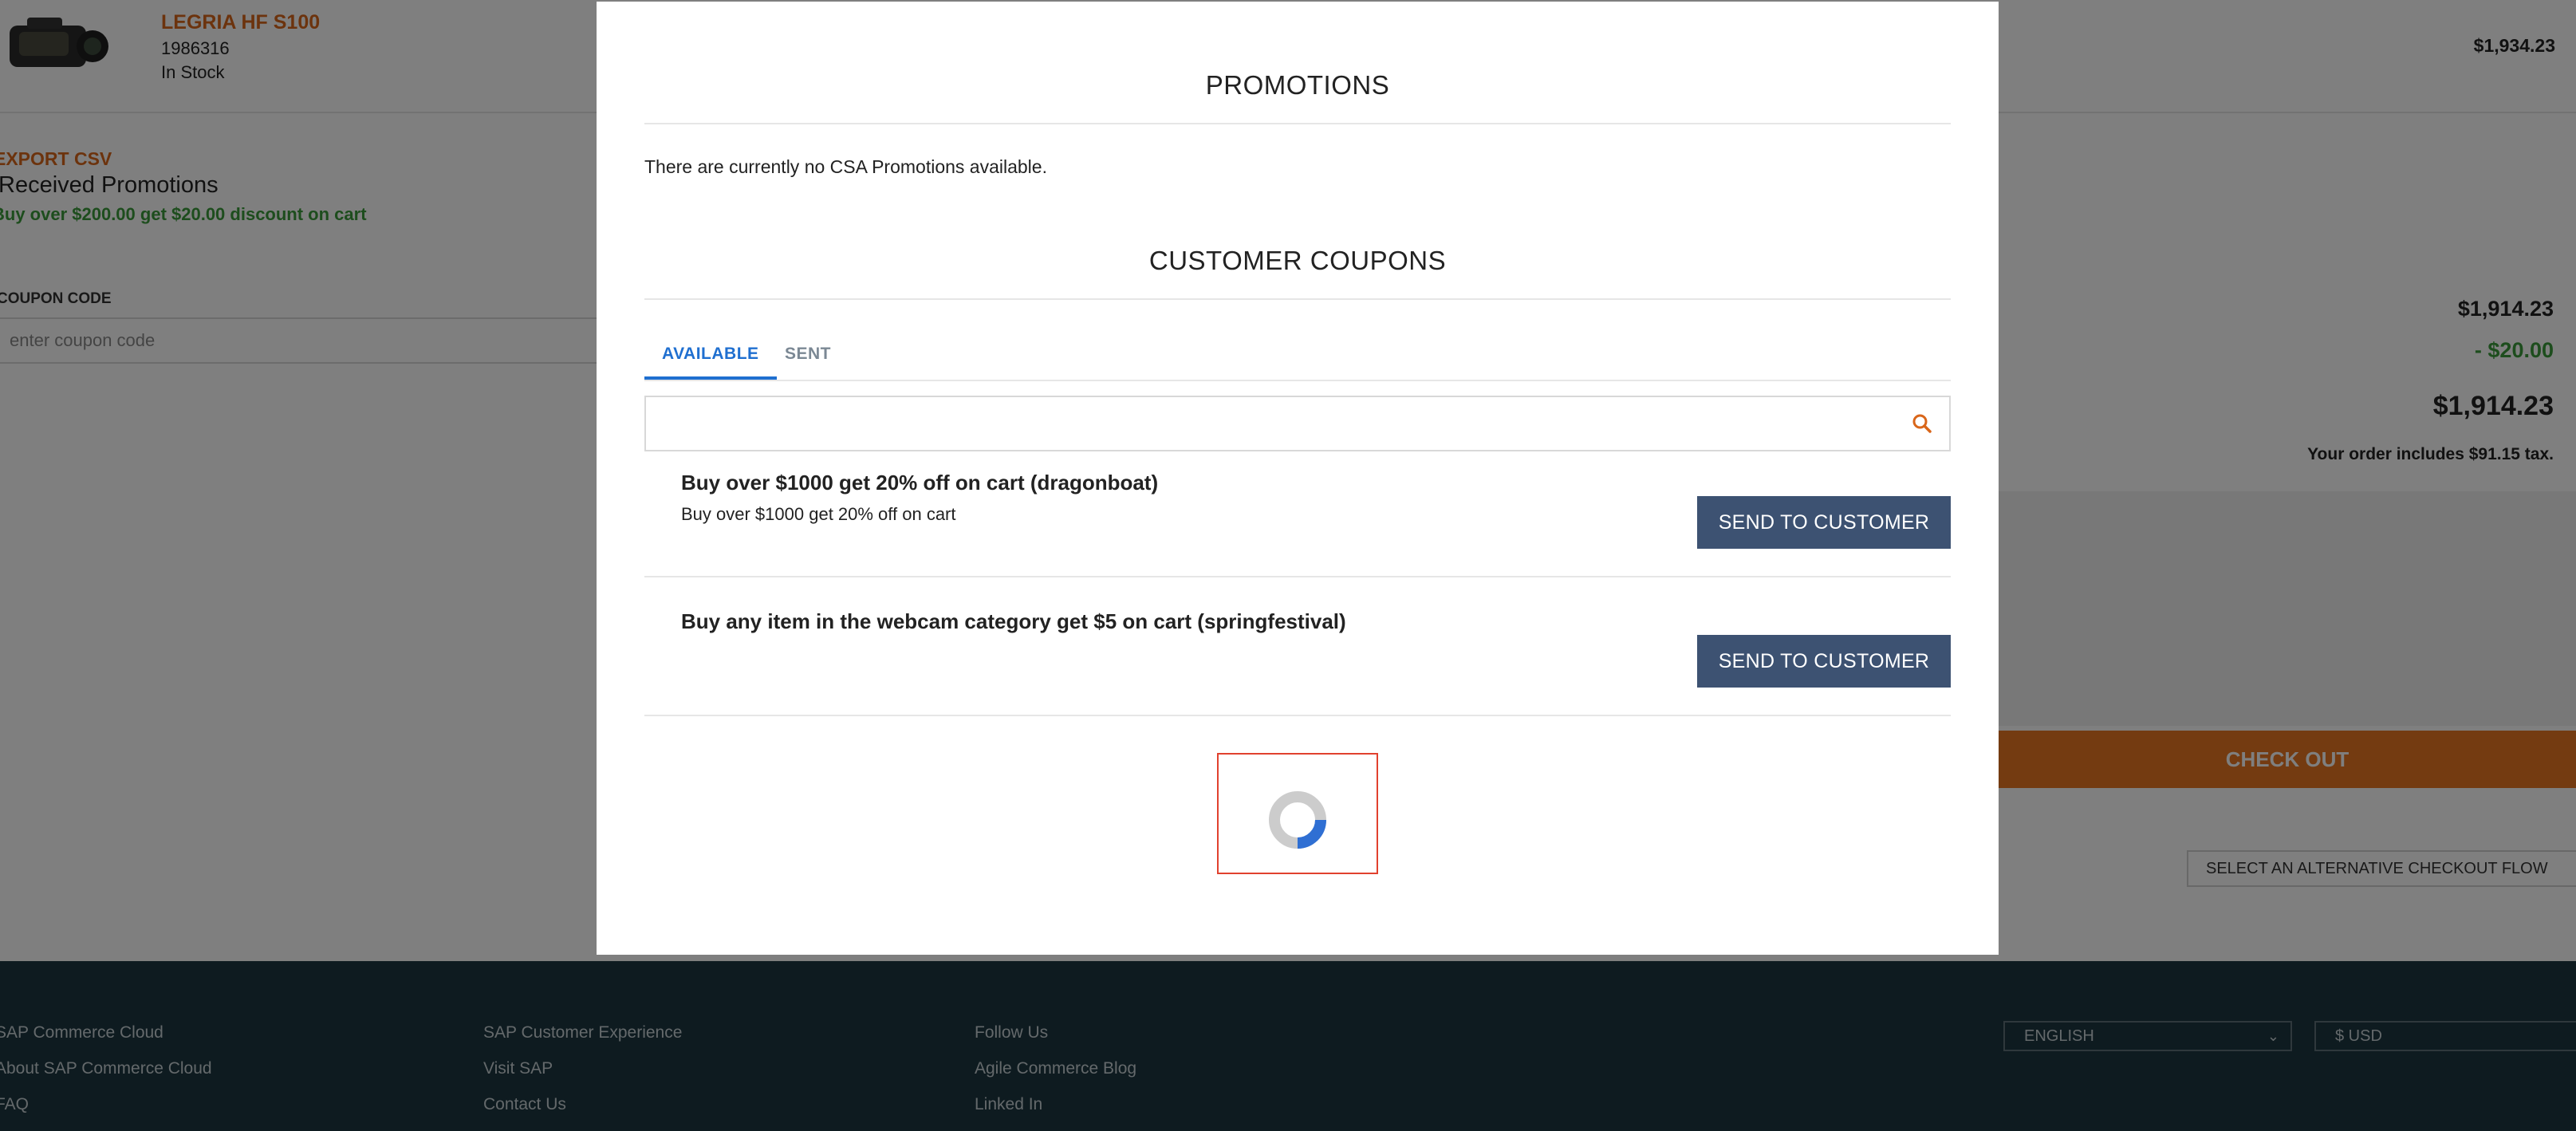 This screenshot has width=2576, height=1131. I want to click on tabs-divider, so click(1297, 380).